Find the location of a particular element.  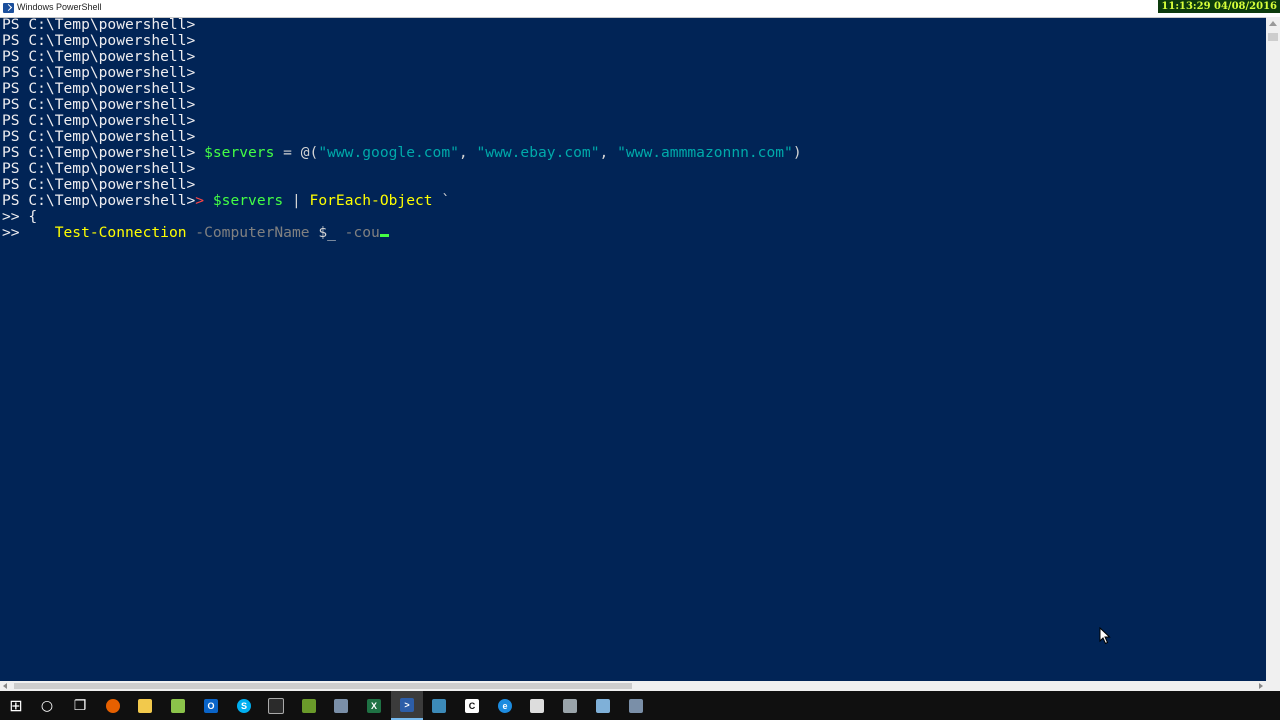

taskbar-button-notepad-plus is located at coordinates (178, 705).